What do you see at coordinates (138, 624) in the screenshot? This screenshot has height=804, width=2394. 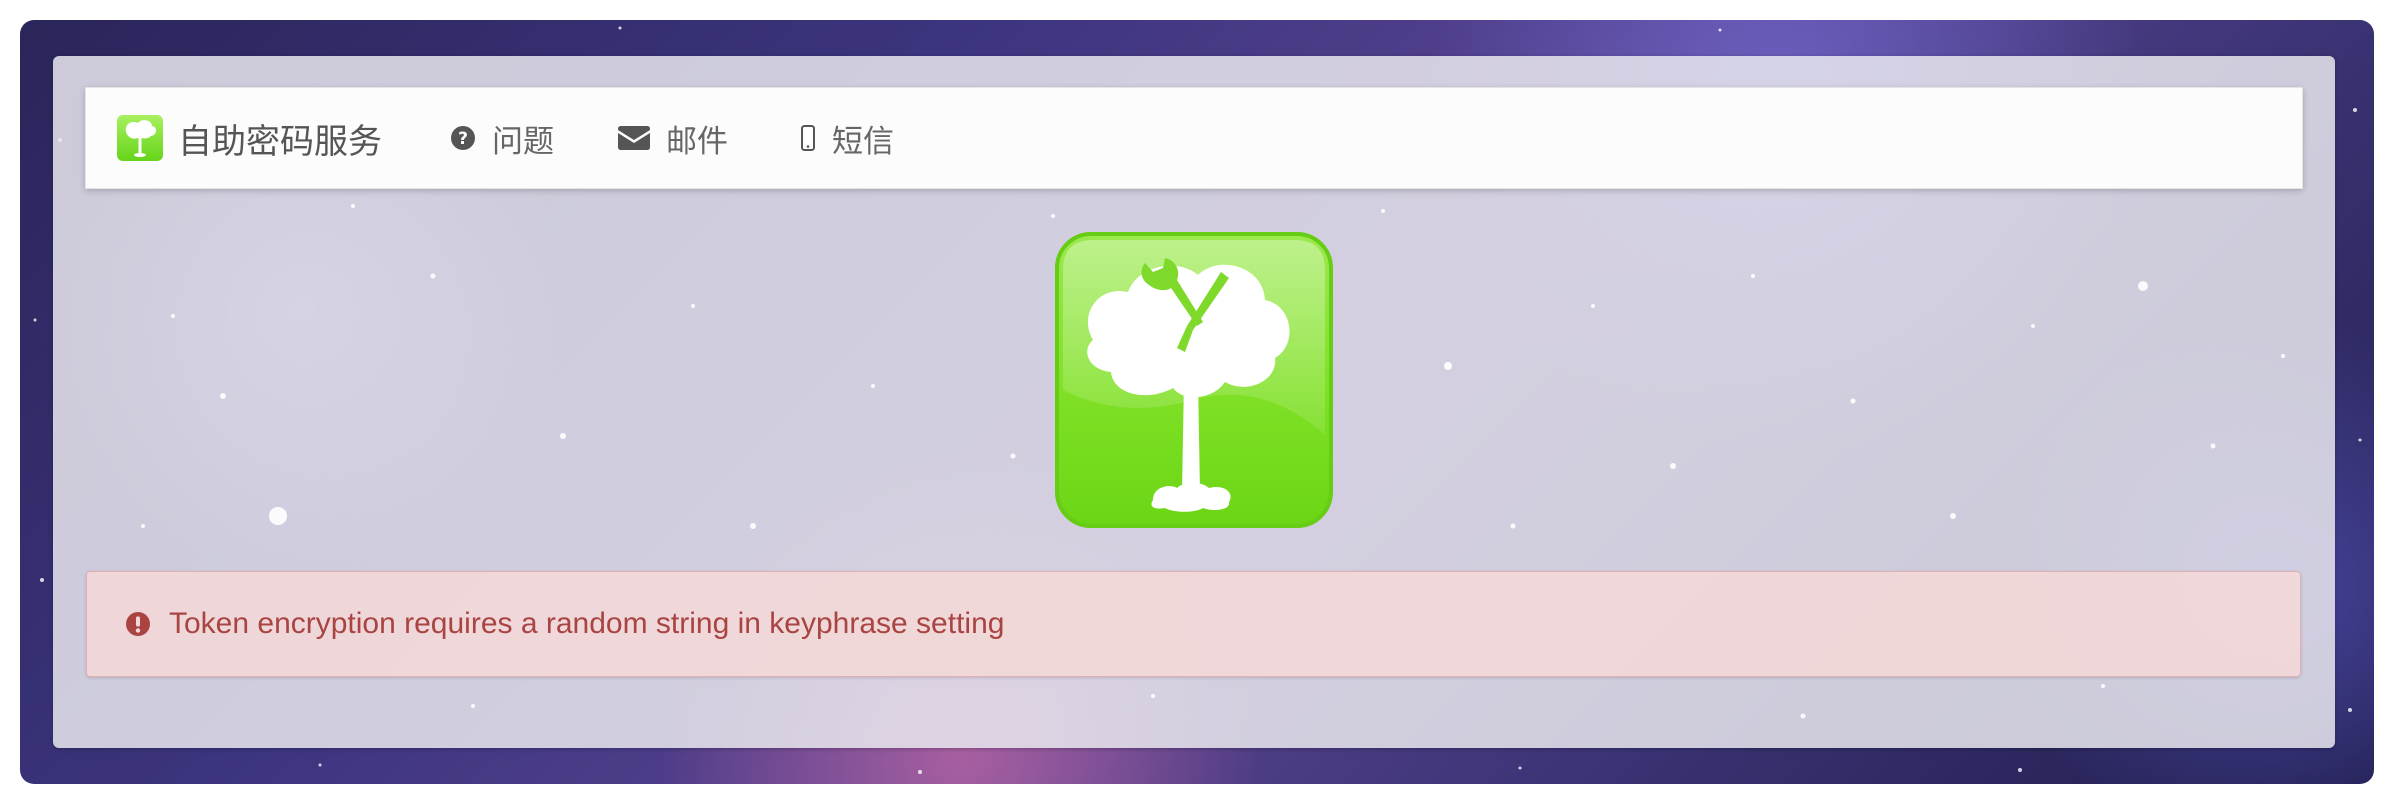 I see `exclamation-circle-icon` at bounding box center [138, 624].